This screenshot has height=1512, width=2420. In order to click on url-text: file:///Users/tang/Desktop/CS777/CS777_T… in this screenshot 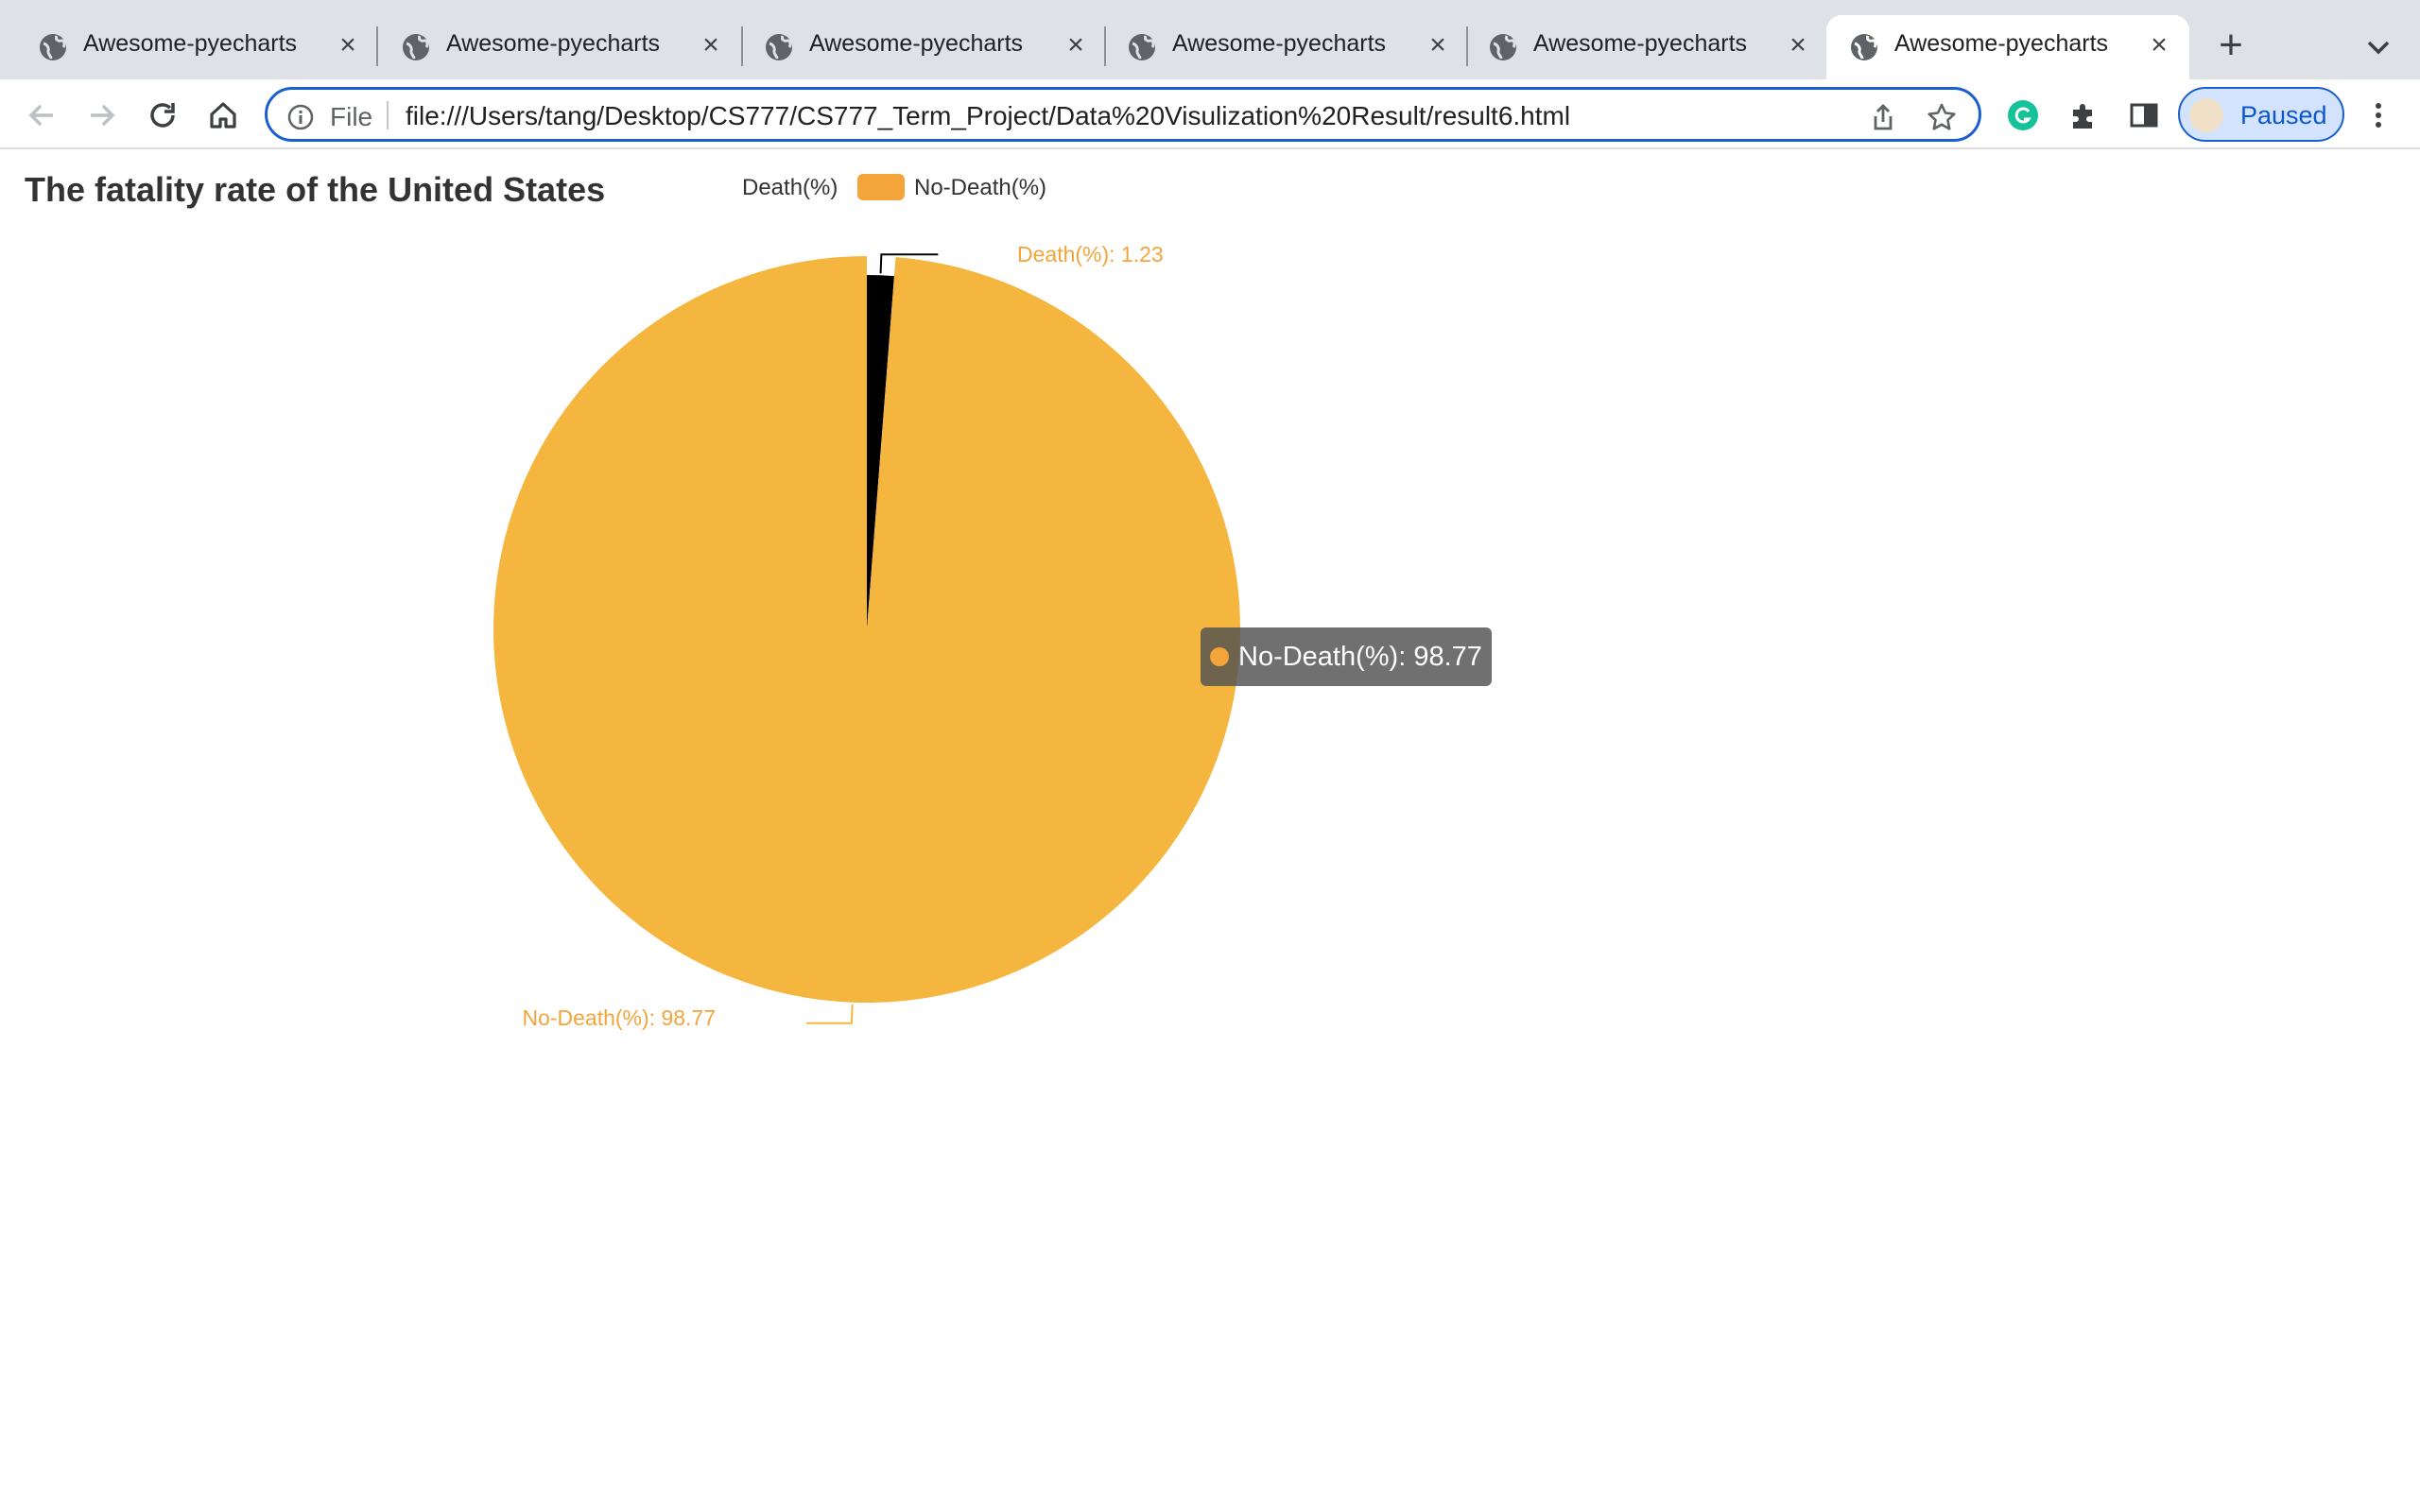, I will do `click(988, 116)`.